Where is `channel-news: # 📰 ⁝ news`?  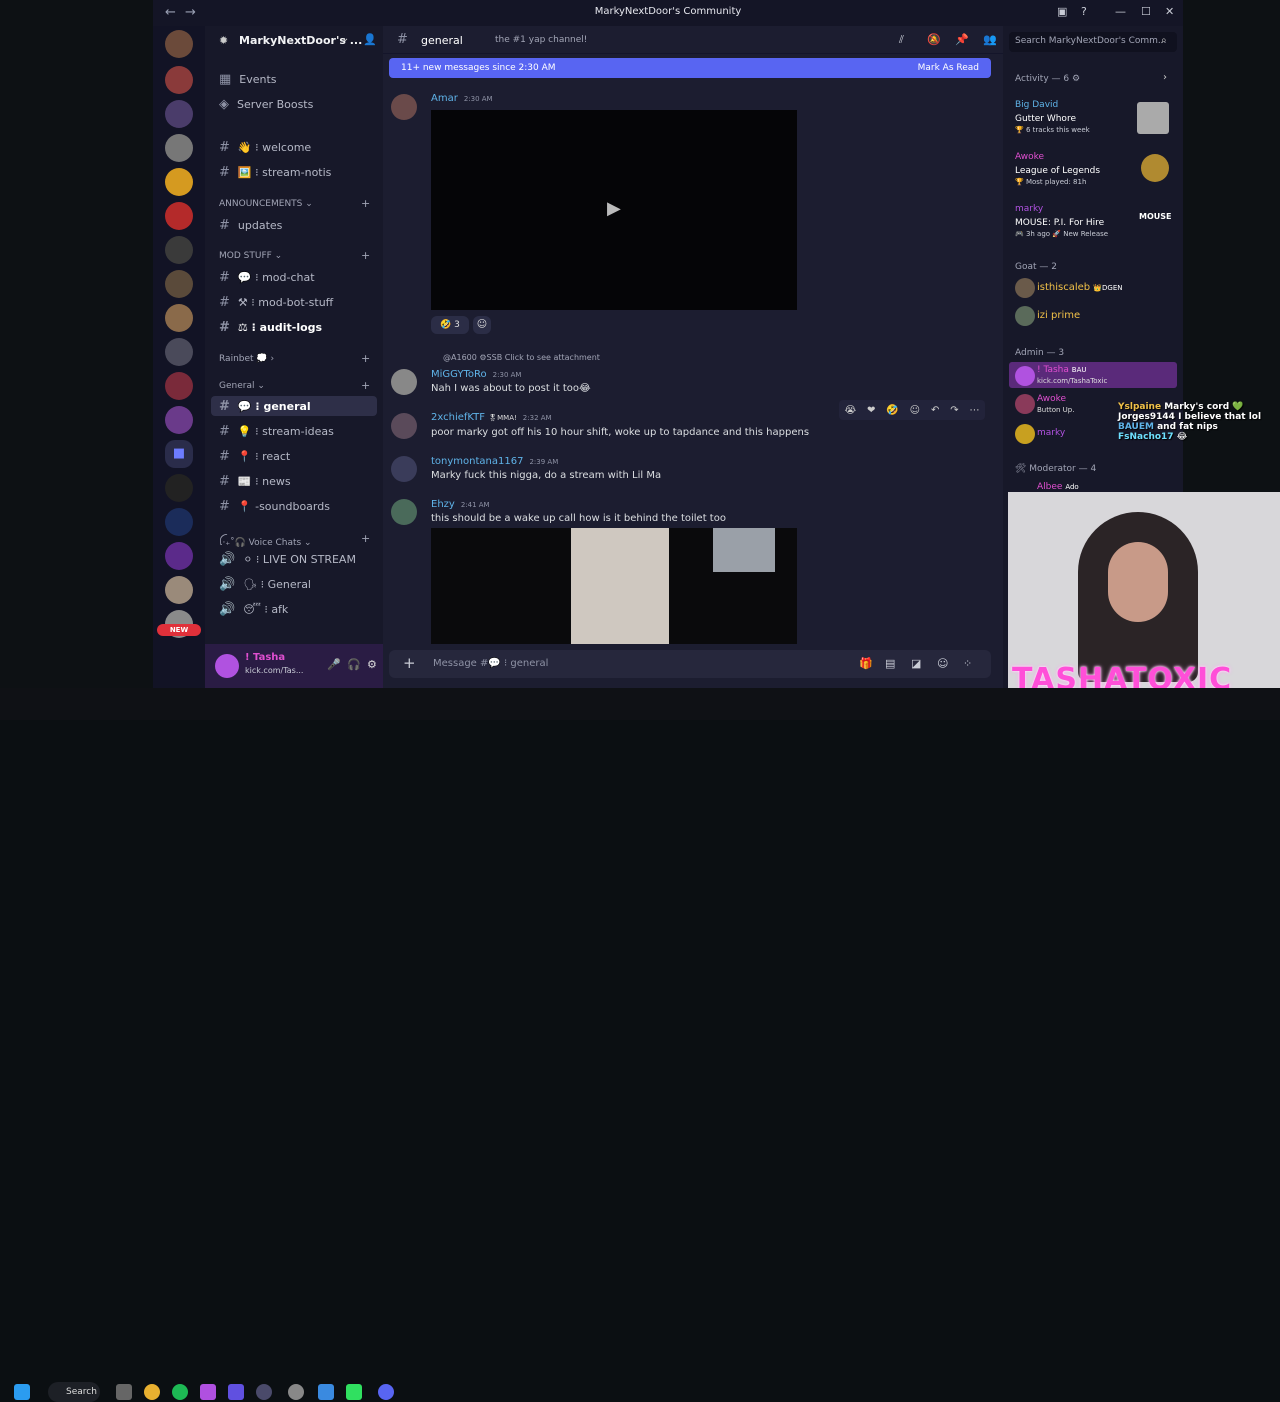
channel-news: # 📰 ⁝ news is located at coordinates (255, 481).